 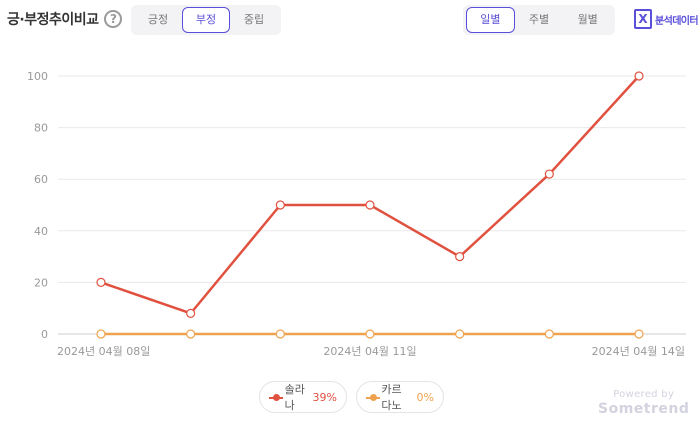 I want to click on x-tick-label: 2024년 04월 11일, so click(x=369, y=351).